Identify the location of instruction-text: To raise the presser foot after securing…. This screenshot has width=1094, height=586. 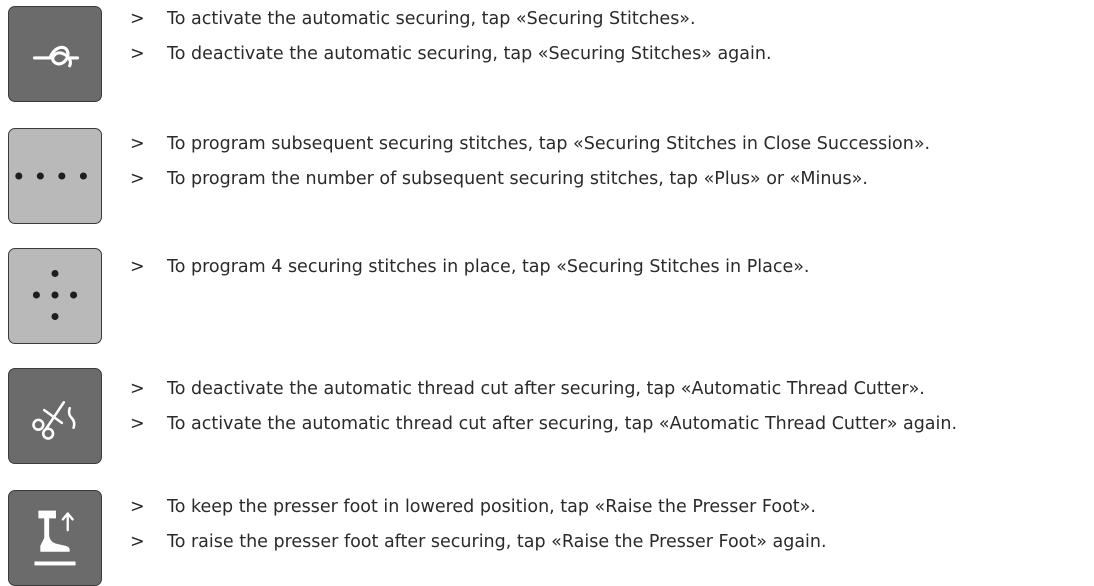
(497, 542).